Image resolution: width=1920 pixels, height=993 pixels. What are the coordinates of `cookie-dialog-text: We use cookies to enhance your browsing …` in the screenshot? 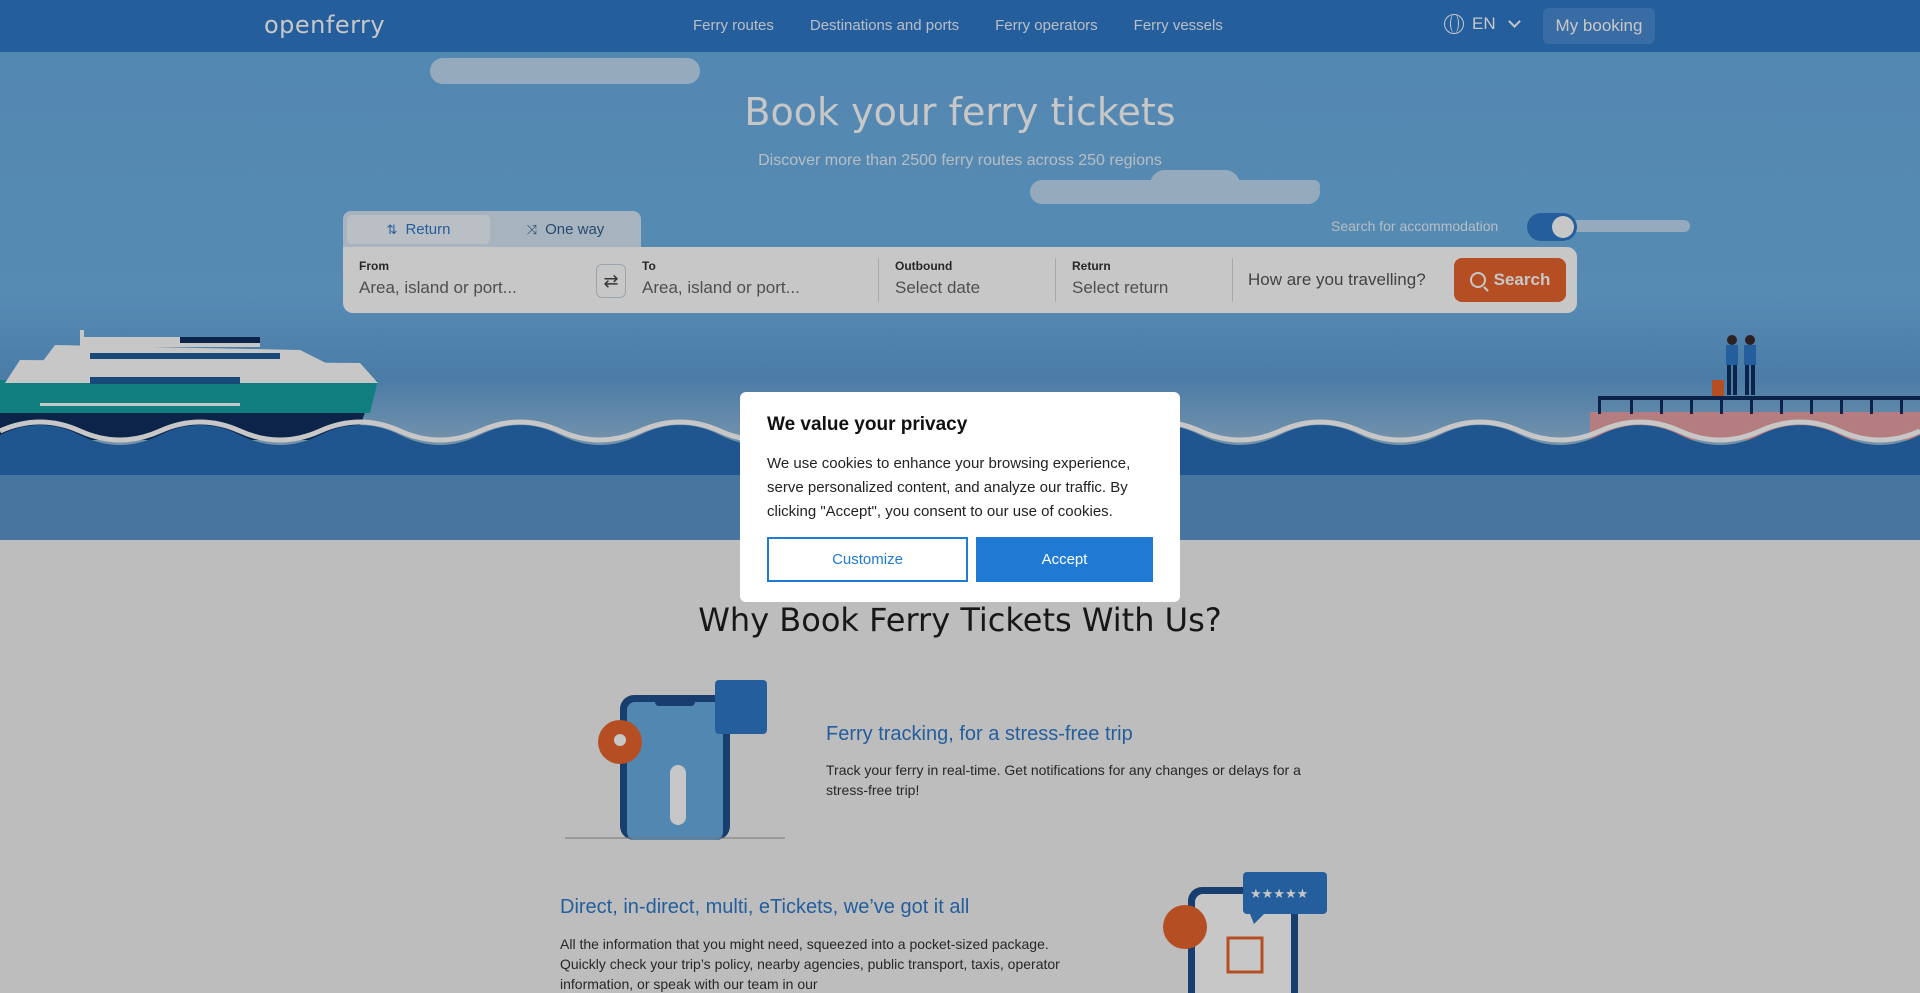 It's located at (949, 487).